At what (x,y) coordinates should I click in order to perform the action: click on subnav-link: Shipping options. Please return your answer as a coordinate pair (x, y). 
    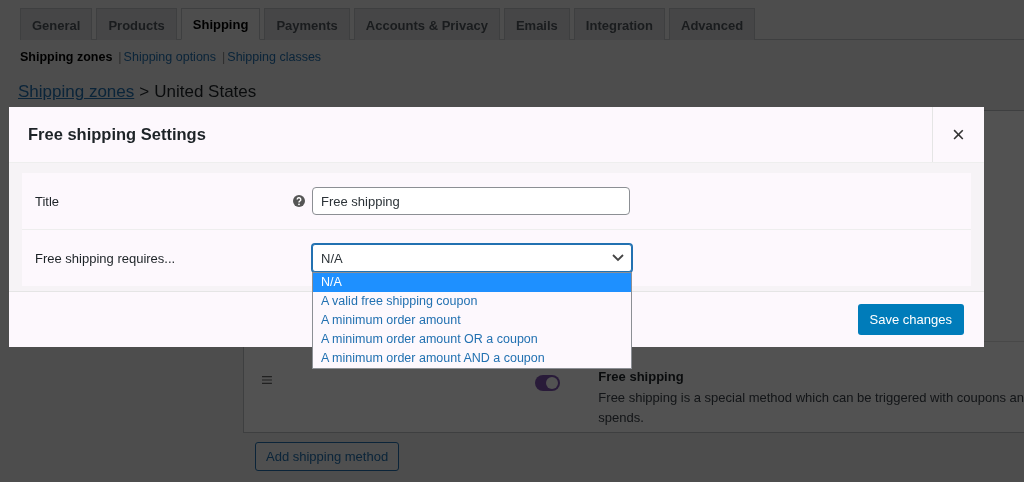
    Looking at the image, I should click on (170, 57).